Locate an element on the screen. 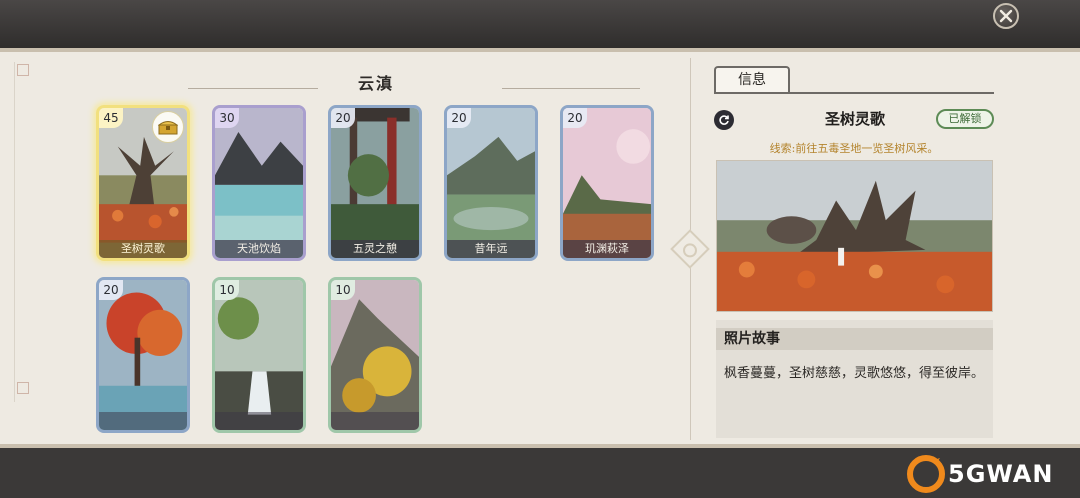 This screenshot has width=1080, height=498. card-name: 天池饮焰 is located at coordinates (259, 249).